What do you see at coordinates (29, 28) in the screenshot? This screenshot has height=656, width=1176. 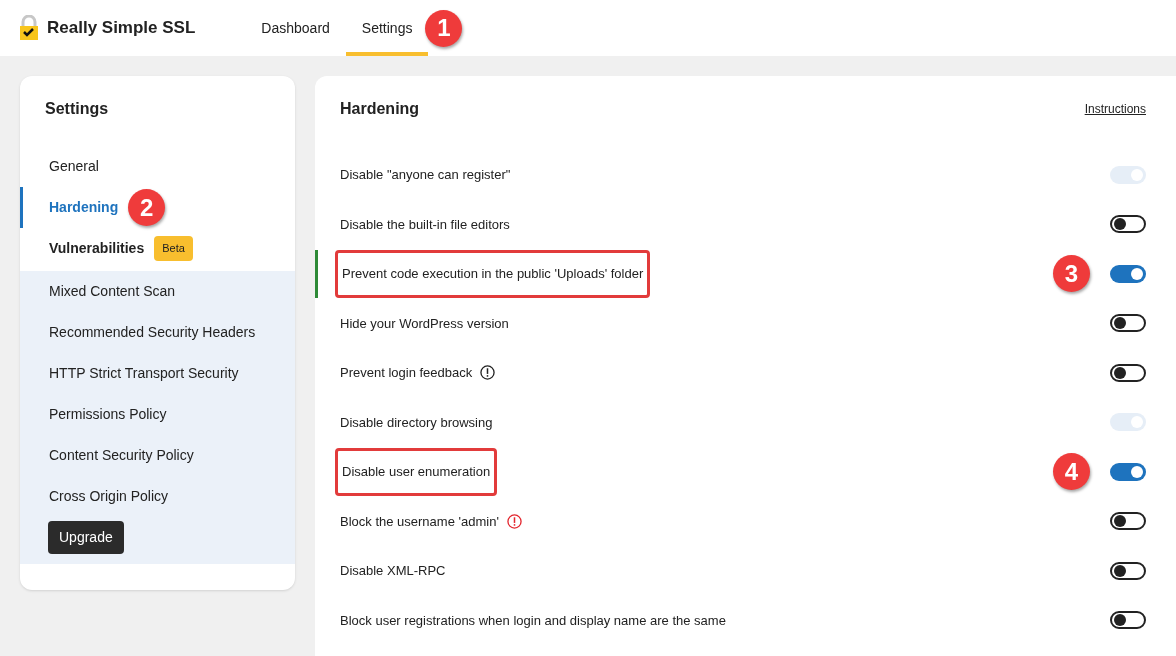 I see `padlock-icon` at bounding box center [29, 28].